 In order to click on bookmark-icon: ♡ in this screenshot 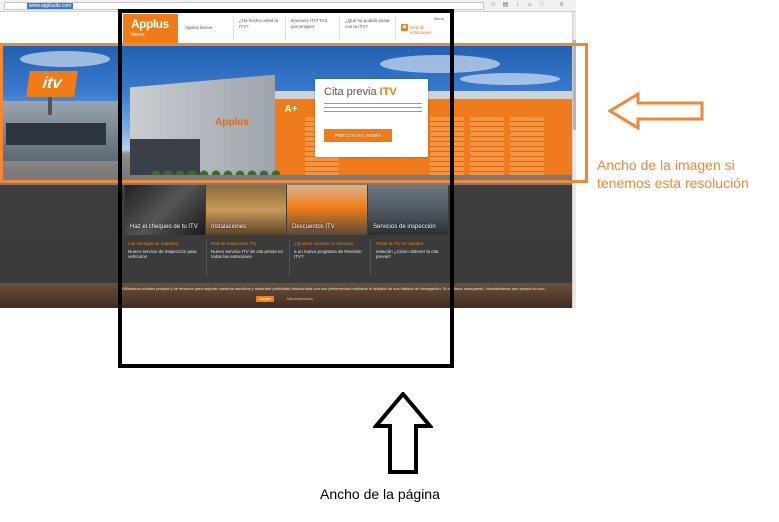, I will do `click(541, 5)`.